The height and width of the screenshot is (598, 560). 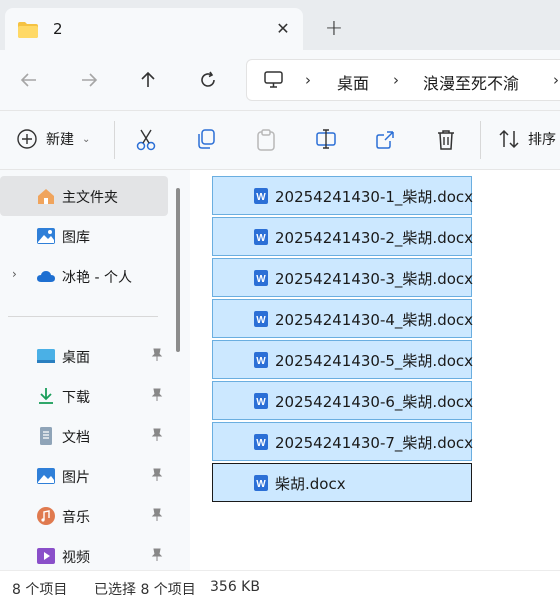 I want to click on breadcrumb-desktop: 桌面, so click(x=353, y=82).